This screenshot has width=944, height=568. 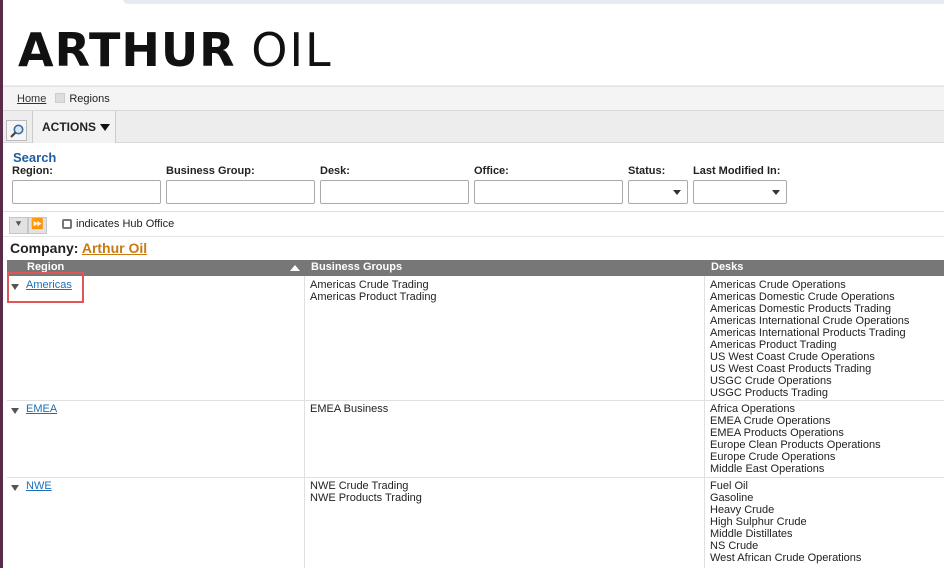 I want to click on desk-item: Europe Clean Products Operations, so click(x=795, y=445).